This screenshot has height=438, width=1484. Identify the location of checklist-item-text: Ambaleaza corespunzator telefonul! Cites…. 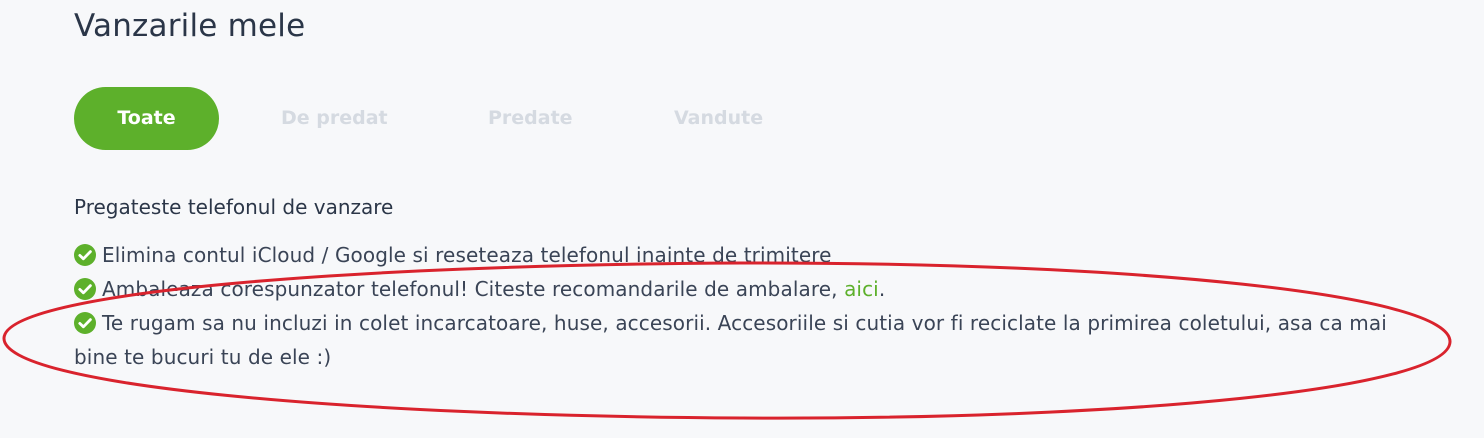
(473, 289).